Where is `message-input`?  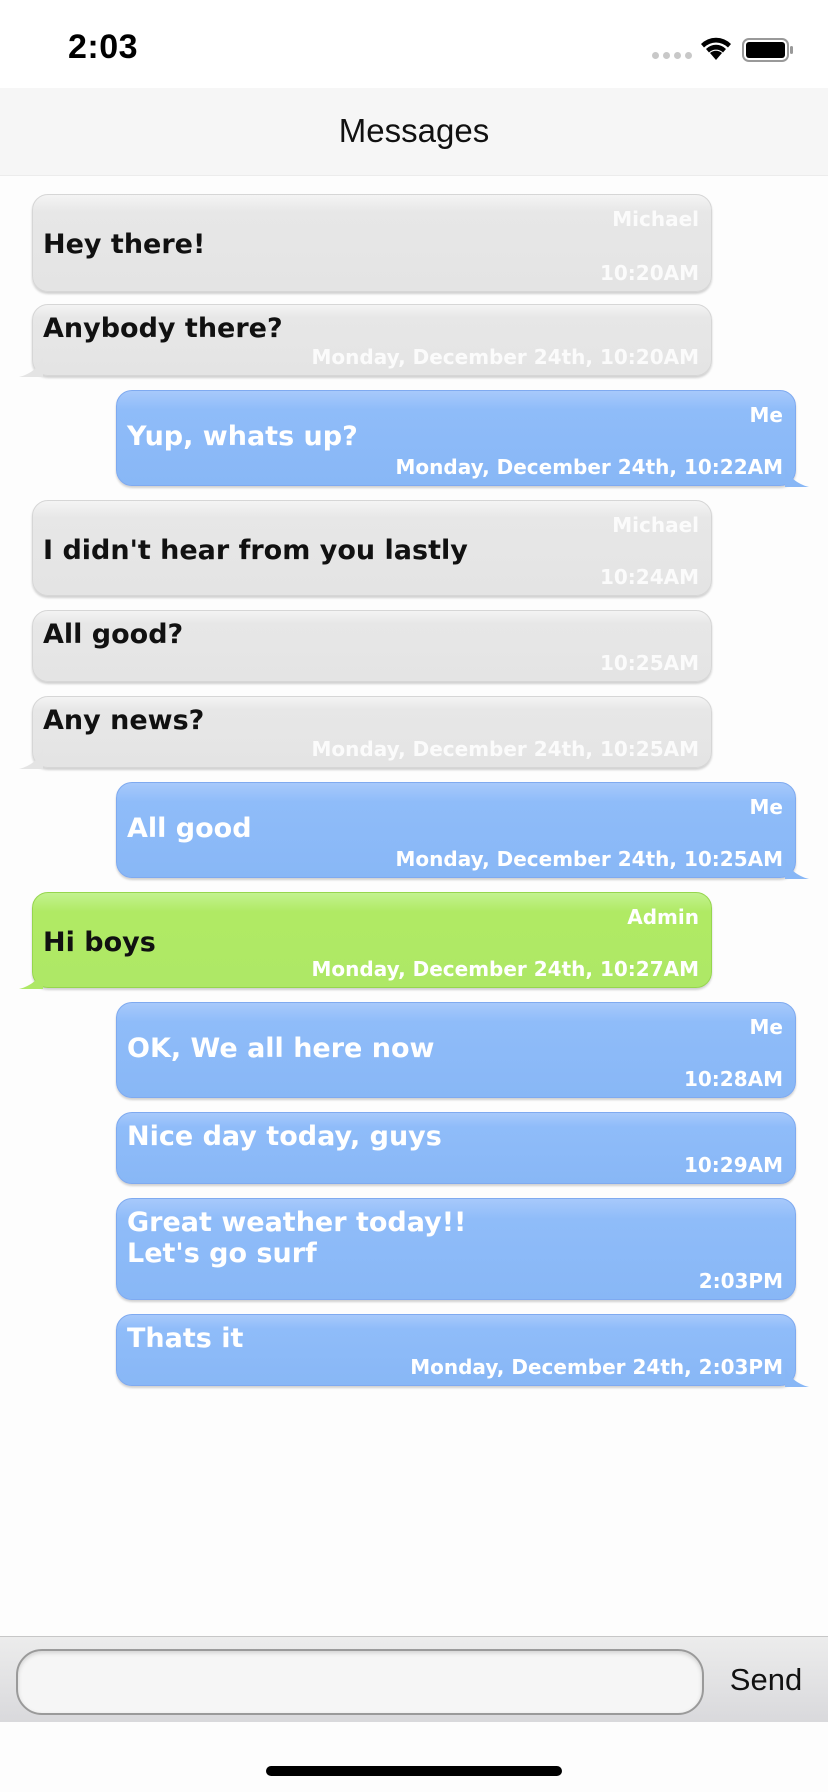 message-input is located at coordinates (360, 1682).